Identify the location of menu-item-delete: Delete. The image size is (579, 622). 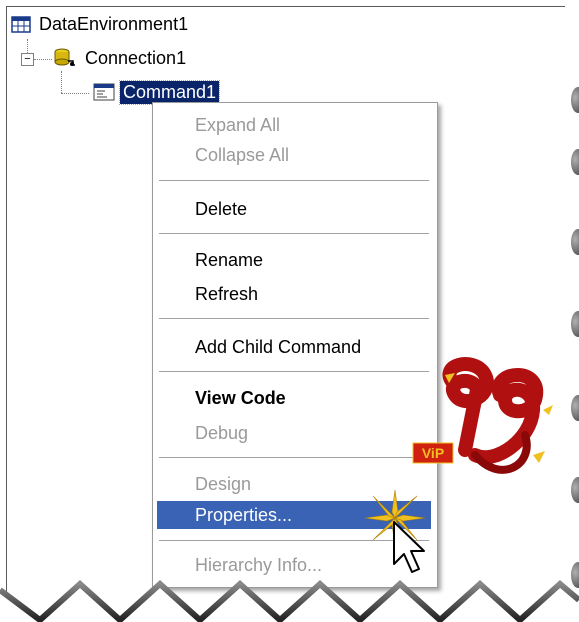
(294, 209).